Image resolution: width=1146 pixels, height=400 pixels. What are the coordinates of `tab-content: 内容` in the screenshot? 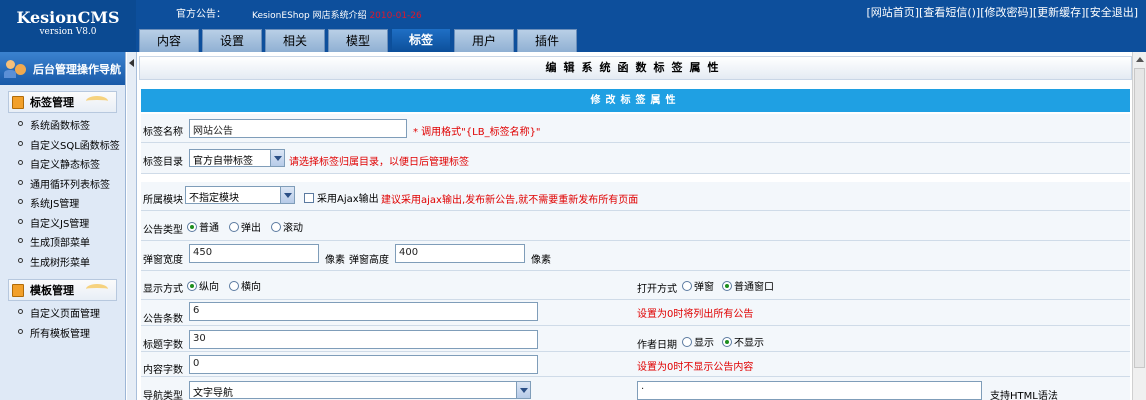 It's located at (169, 40).